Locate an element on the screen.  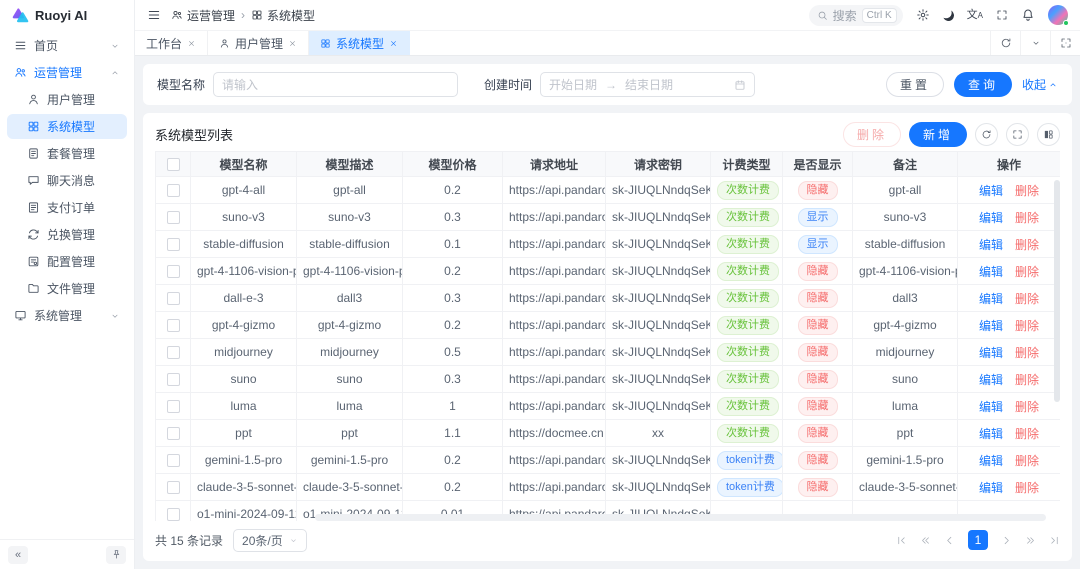
pagination-back-5-icon is located at coordinates (925, 540).